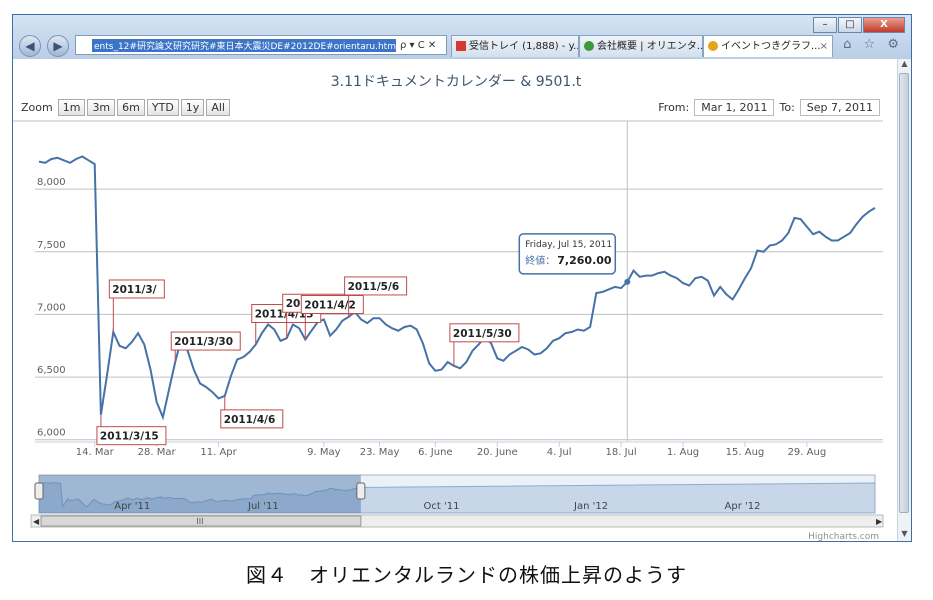  I want to click on address-controls: ρ ▾ C ✕, so click(418, 45).